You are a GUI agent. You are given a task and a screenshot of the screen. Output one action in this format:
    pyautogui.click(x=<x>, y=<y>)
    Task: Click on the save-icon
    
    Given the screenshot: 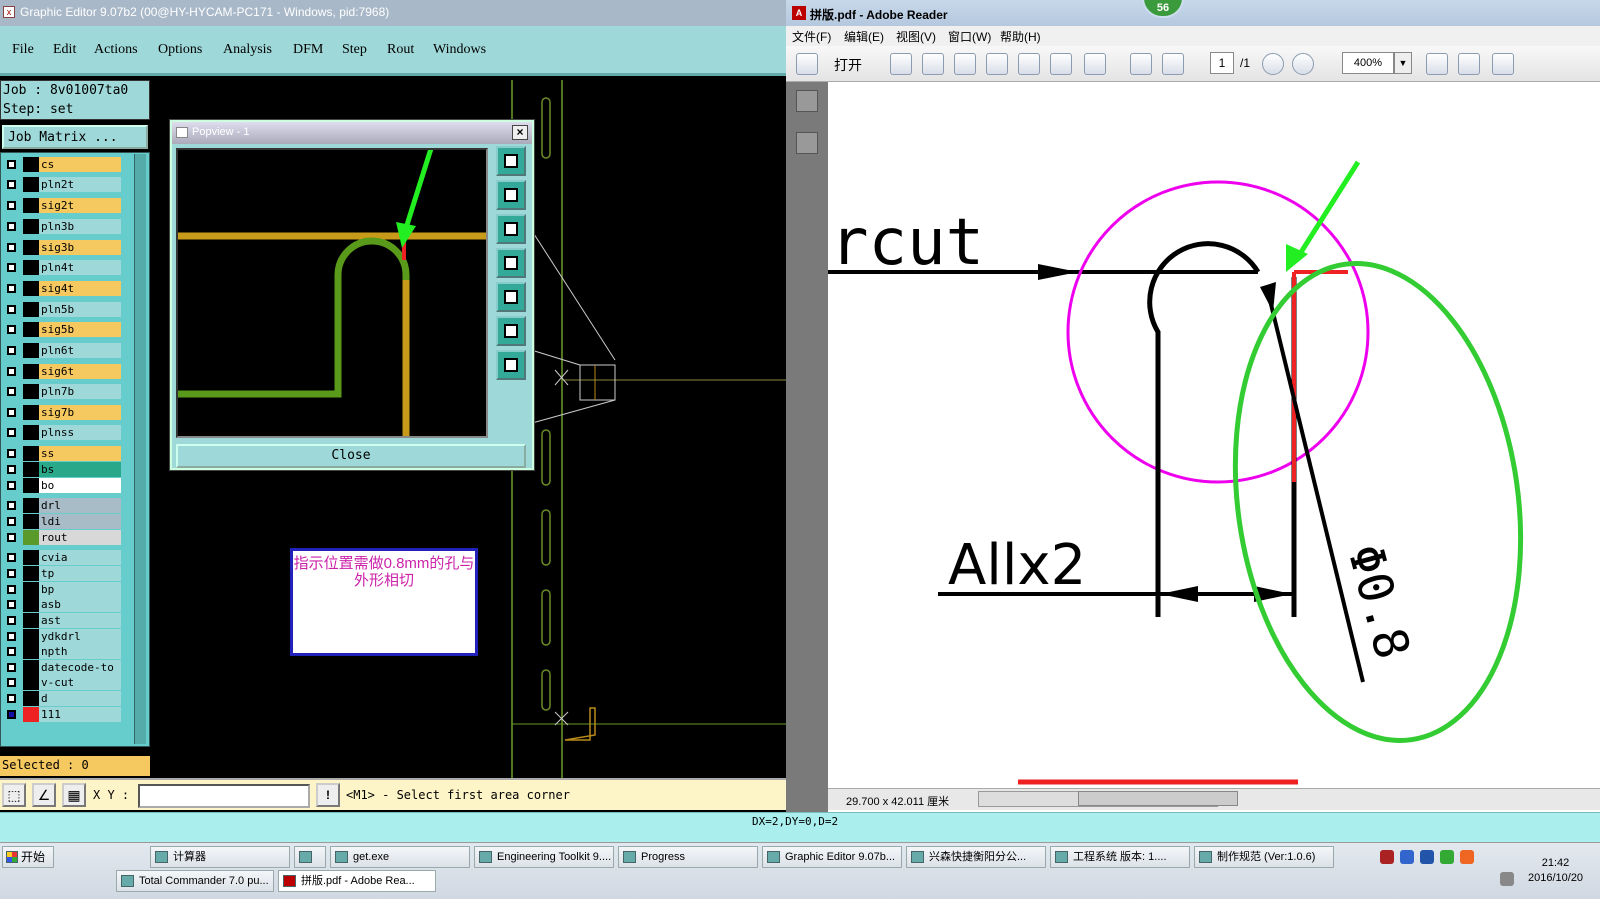 What is the action you would take?
    pyautogui.click(x=1029, y=64)
    